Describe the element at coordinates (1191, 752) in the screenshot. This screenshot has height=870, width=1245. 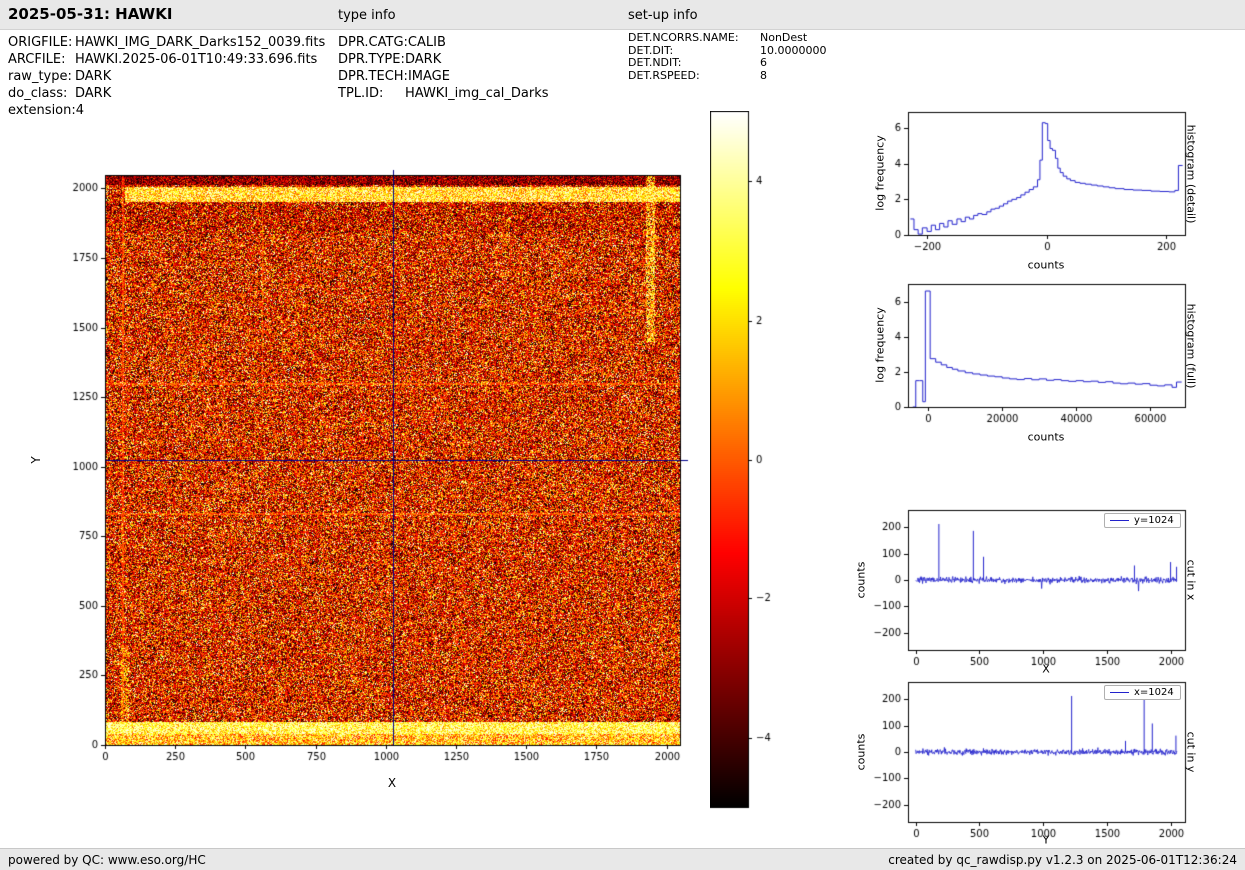
I see `cut-y-right-label: cut in y` at that location.